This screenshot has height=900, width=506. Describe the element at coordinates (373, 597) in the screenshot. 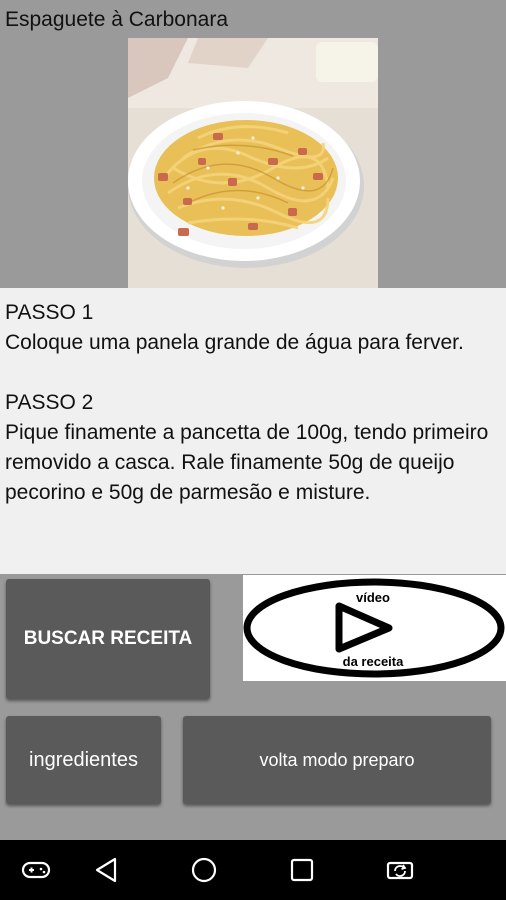

I see `video-top-label: vídeo` at that location.